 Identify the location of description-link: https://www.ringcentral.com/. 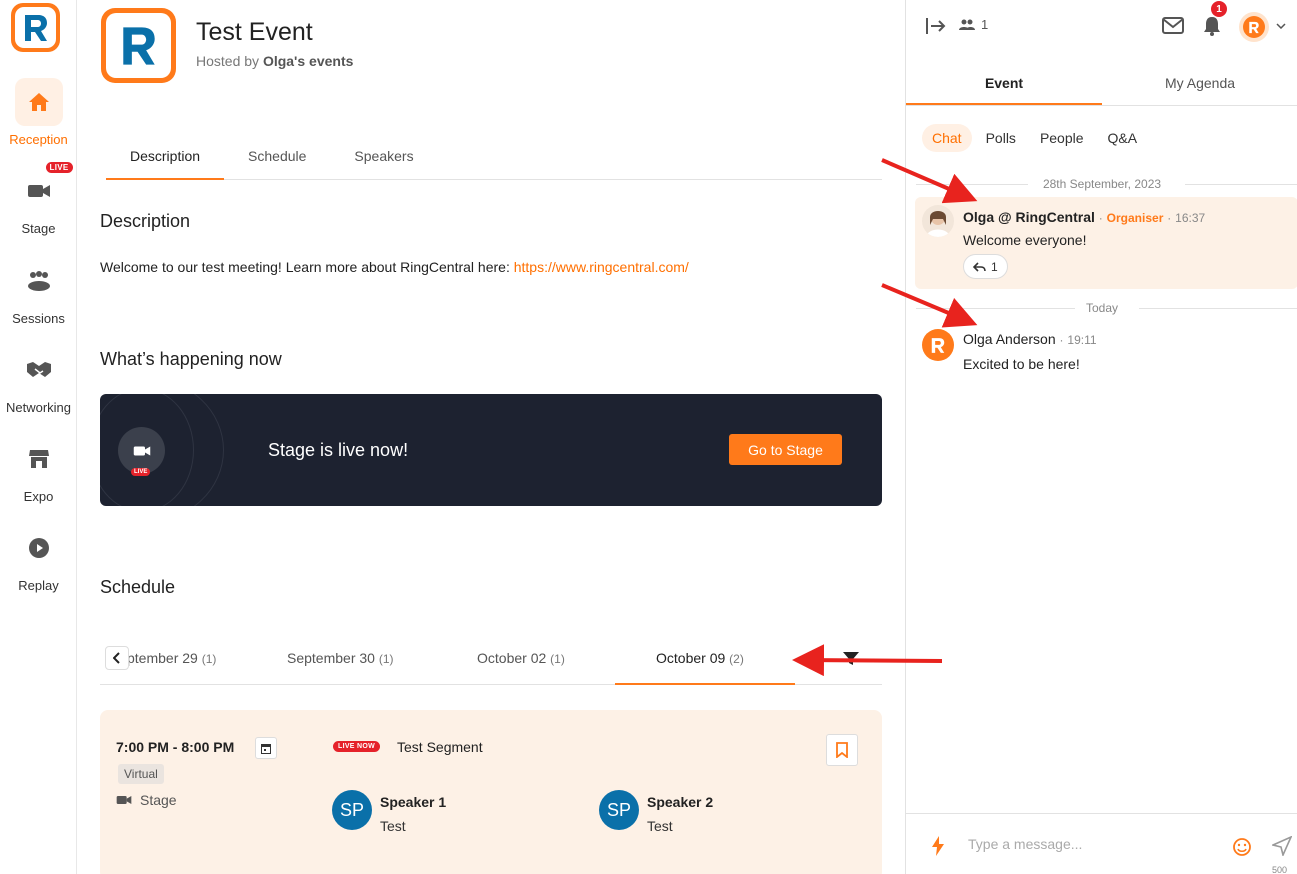
(601, 267).